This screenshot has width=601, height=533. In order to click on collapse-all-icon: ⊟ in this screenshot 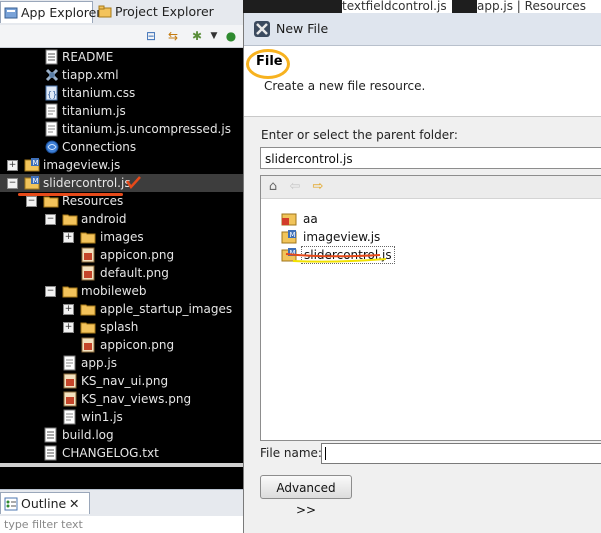, I will do `click(151, 36)`.